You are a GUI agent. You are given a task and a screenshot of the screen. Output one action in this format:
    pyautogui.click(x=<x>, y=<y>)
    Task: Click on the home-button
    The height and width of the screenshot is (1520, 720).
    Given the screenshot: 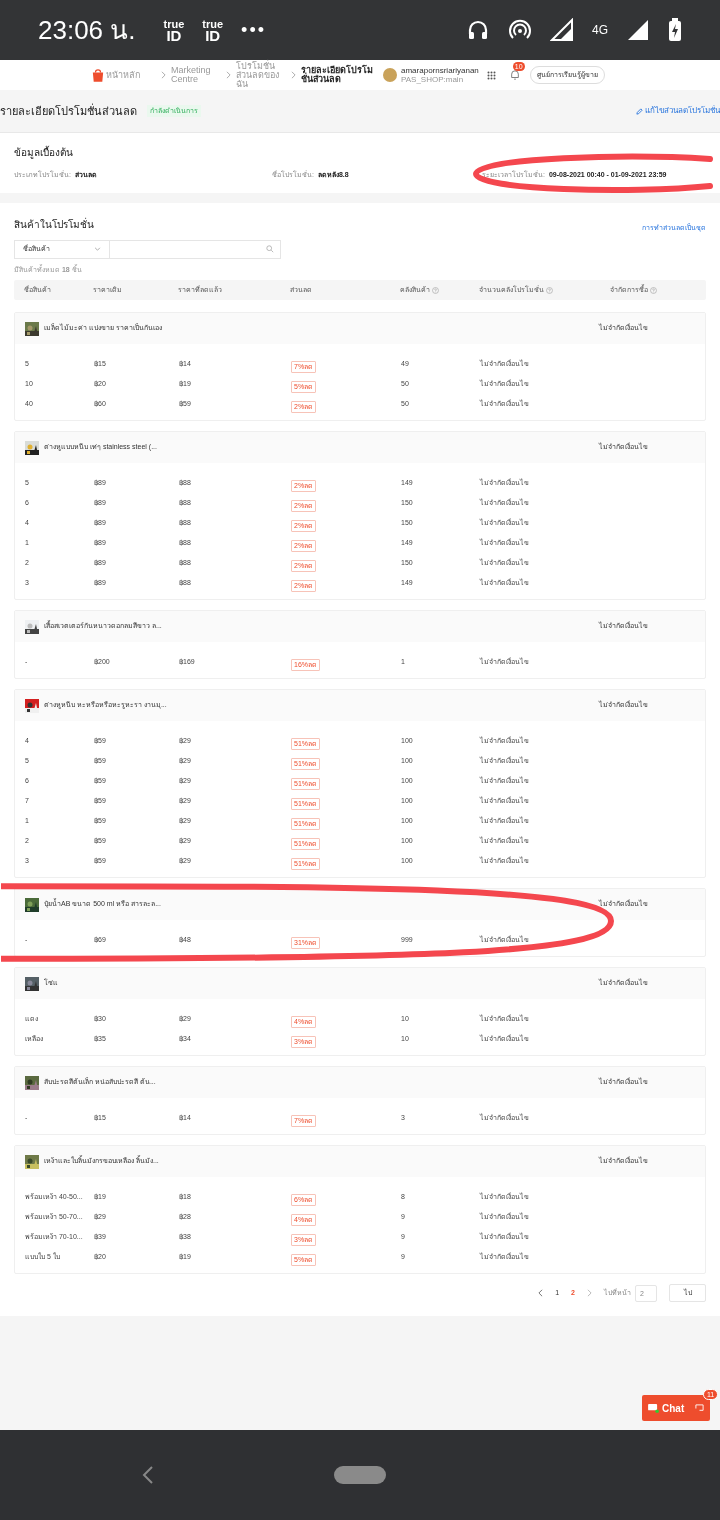 What is the action you would take?
    pyautogui.click(x=360, y=1475)
    